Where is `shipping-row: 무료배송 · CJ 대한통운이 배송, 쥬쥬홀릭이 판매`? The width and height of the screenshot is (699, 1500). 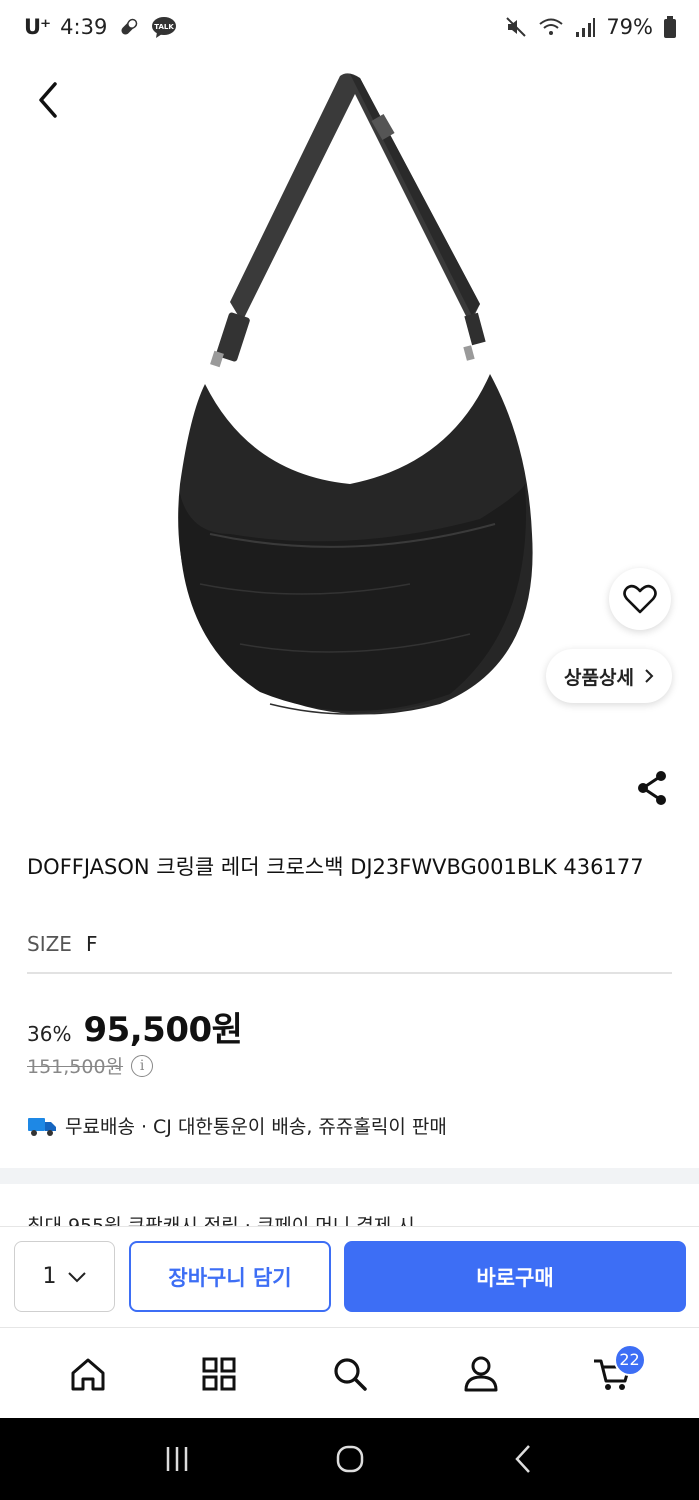 shipping-row: 무료배송 · CJ 대한통운이 배송, 쥬쥬홀릭이 판매 is located at coordinates (237, 1125).